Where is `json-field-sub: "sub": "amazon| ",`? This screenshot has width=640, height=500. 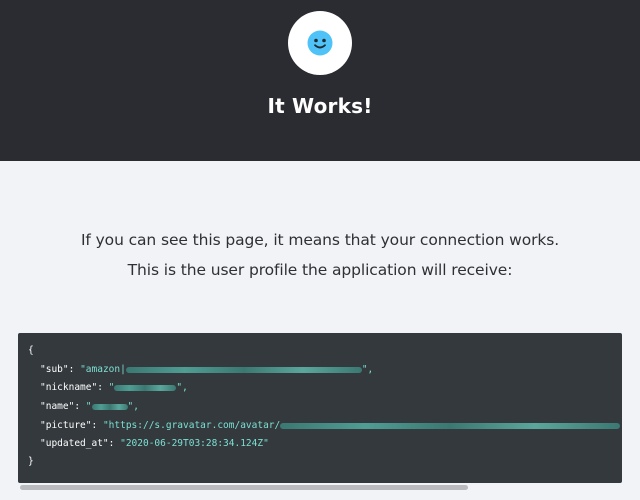
json-field-sub: "sub": "amazon| ", is located at coordinates (207, 369).